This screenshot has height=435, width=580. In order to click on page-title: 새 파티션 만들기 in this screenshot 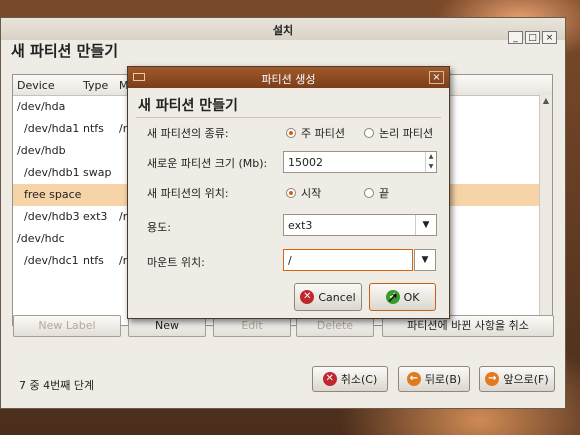, I will do `click(65, 51)`.